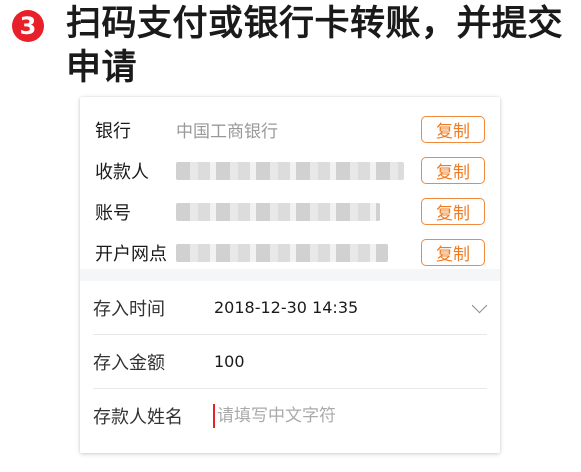 The width and height of the screenshot is (581, 472). What do you see at coordinates (453, 252) in the screenshot?
I see `copy-branch-button: 复制` at bounding box center [453, 252].